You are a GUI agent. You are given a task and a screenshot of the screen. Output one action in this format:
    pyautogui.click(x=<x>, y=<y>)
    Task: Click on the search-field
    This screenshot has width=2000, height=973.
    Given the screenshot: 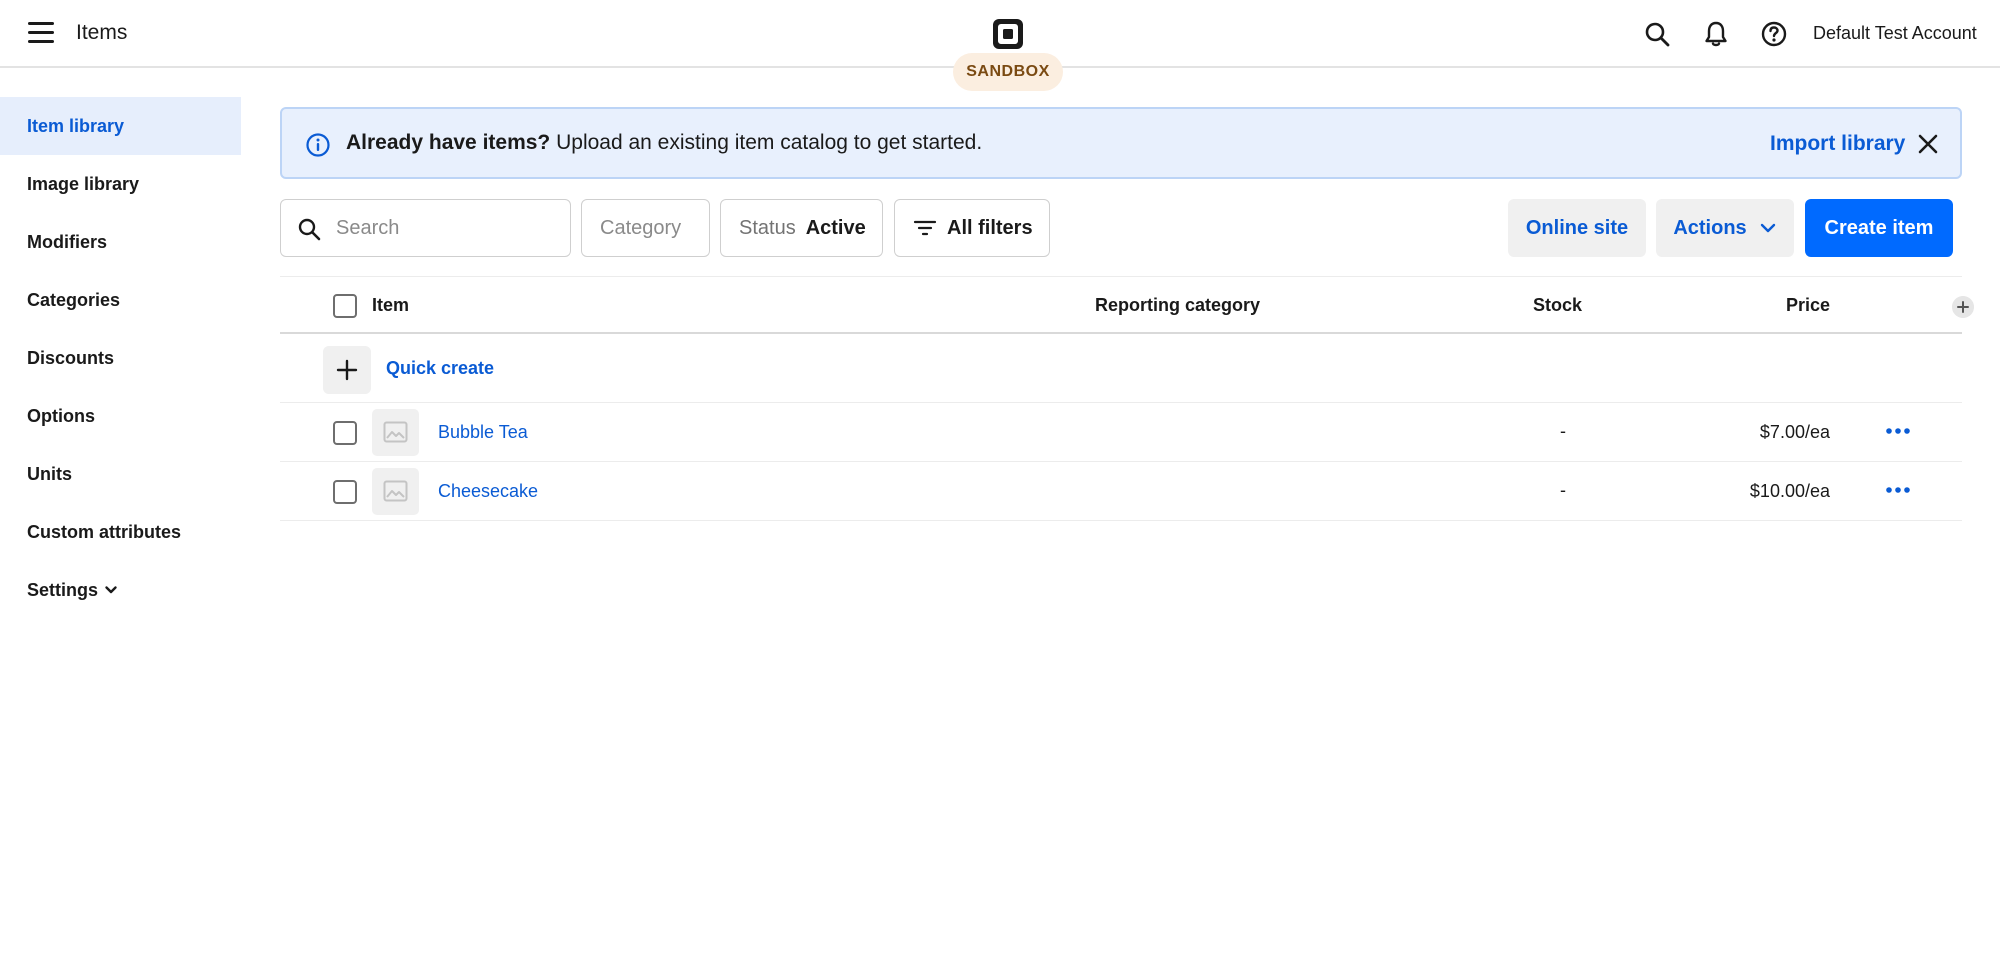 What is the action you would take?
    pyautogui.click(x=425, y=228)
    